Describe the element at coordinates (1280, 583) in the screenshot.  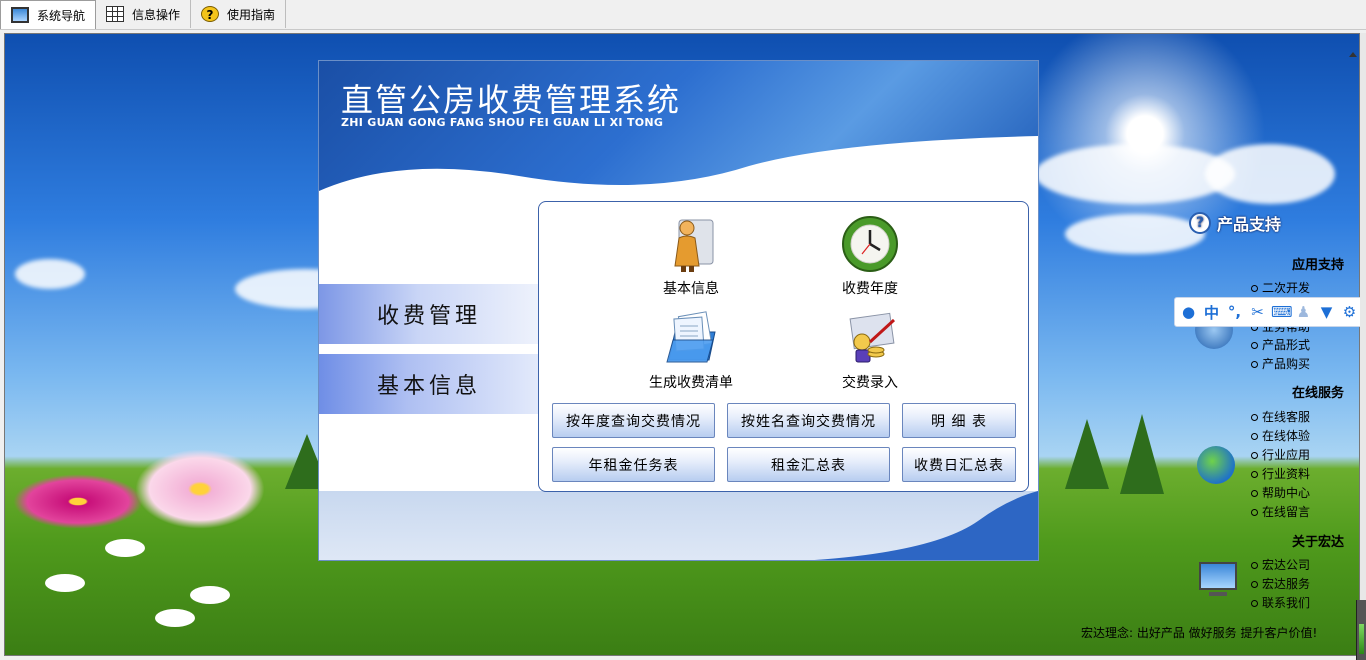
I see `support-link: 宏达服务` at that location.